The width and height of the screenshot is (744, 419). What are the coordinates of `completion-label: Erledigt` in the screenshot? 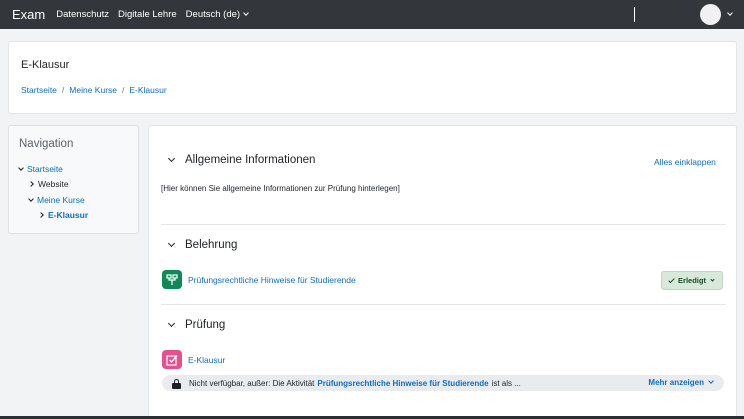 It's located at (692, 280).